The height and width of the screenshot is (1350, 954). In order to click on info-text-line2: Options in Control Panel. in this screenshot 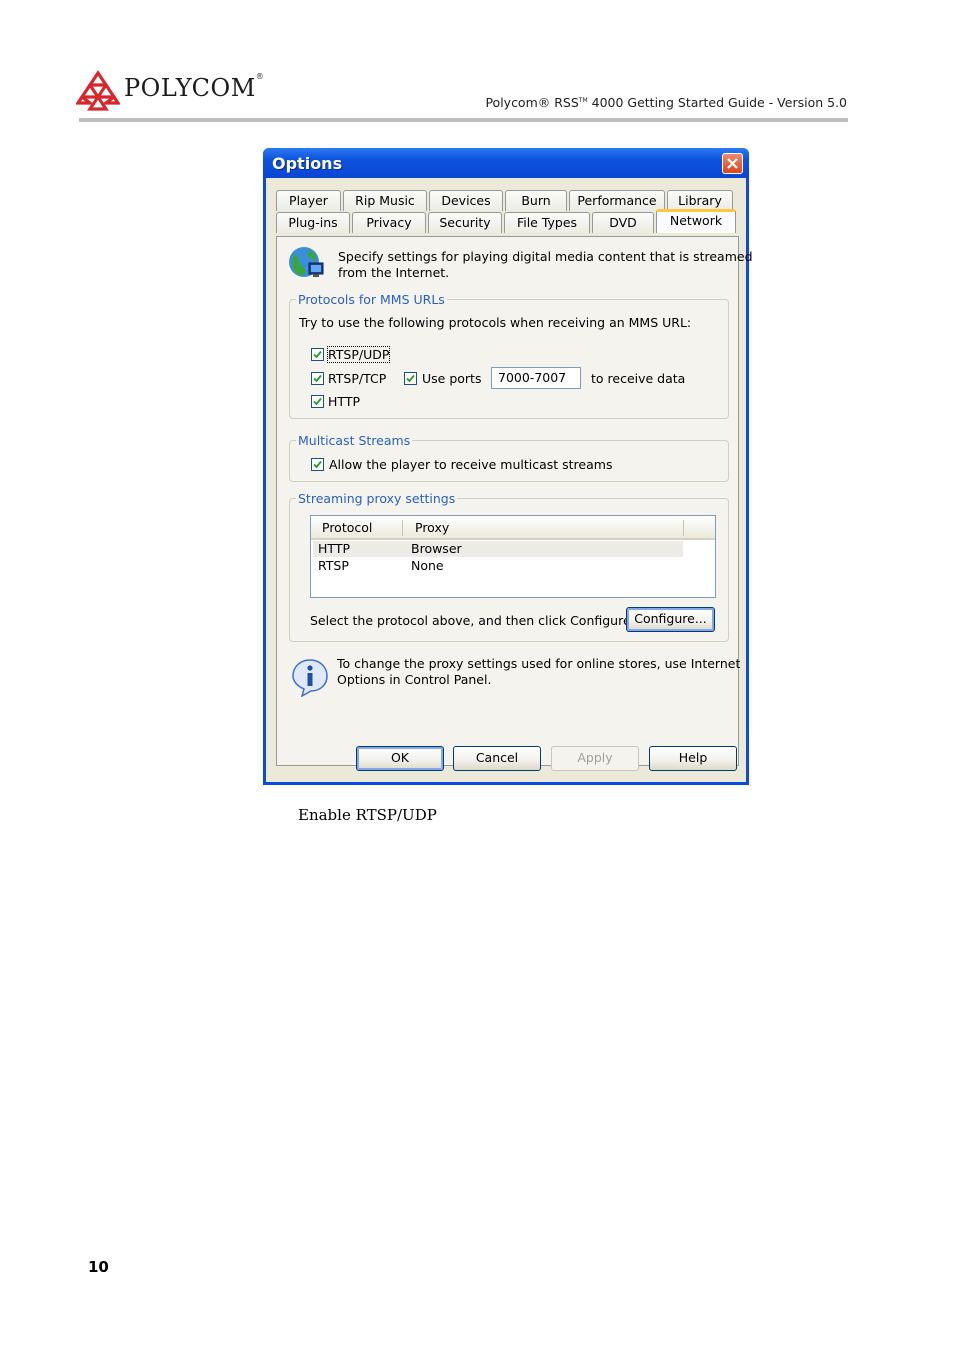, I will do `click(414, 679)`.